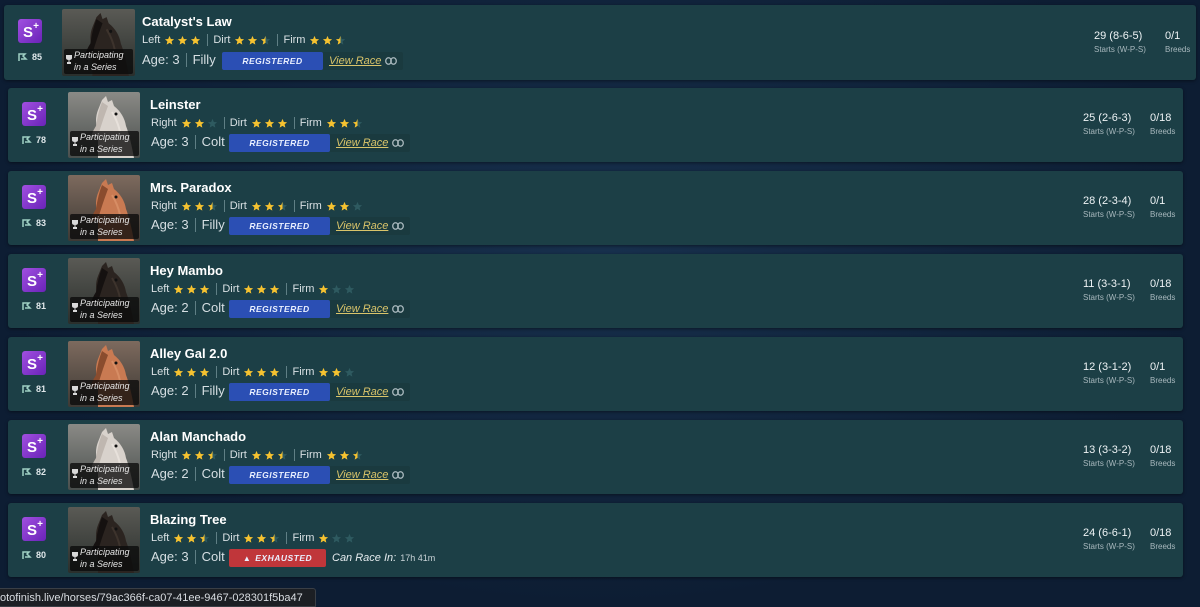  Describe the element at coordinates (279, 226) in the screenshot. I see `status-badge: REGISTERED` at that location.